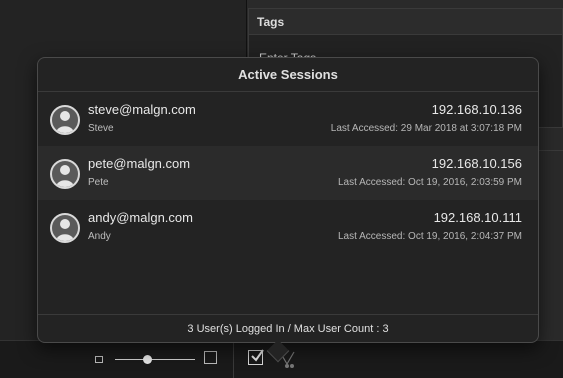  What do you see at coordinates (155, 359) in the screenshot?
I see `zoom-slider` at bounding box center [155, 359].